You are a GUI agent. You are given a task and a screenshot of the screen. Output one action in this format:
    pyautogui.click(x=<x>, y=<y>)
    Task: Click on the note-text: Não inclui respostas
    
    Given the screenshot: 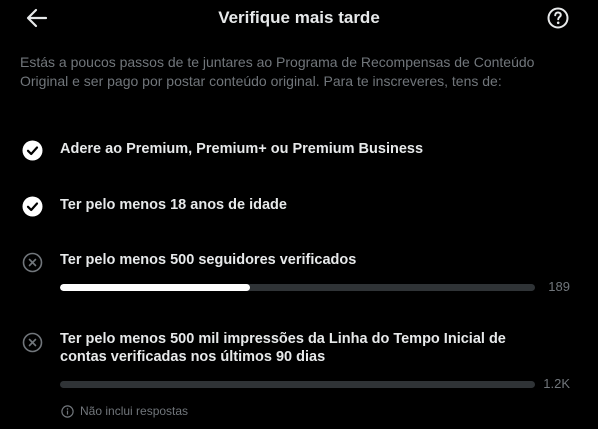 What is the action you would take?
    pyautogui.click(x=134, y=411)
    